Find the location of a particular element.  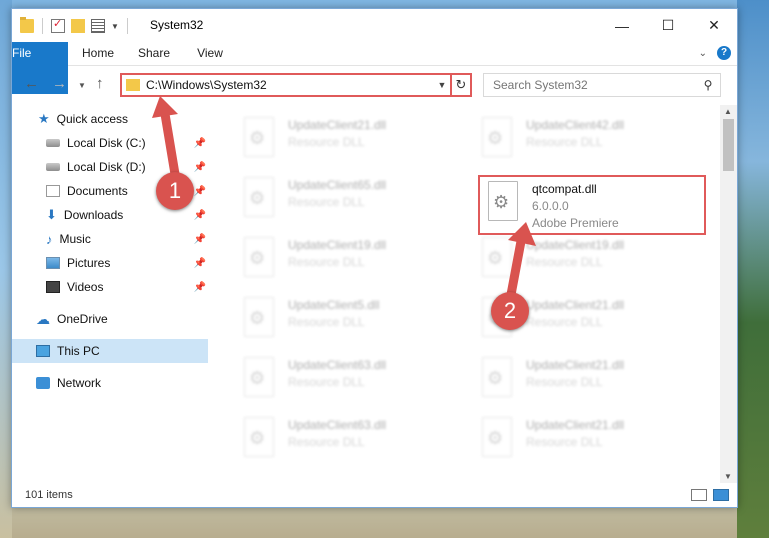

documents-icon is located at coordinates (53, 191).